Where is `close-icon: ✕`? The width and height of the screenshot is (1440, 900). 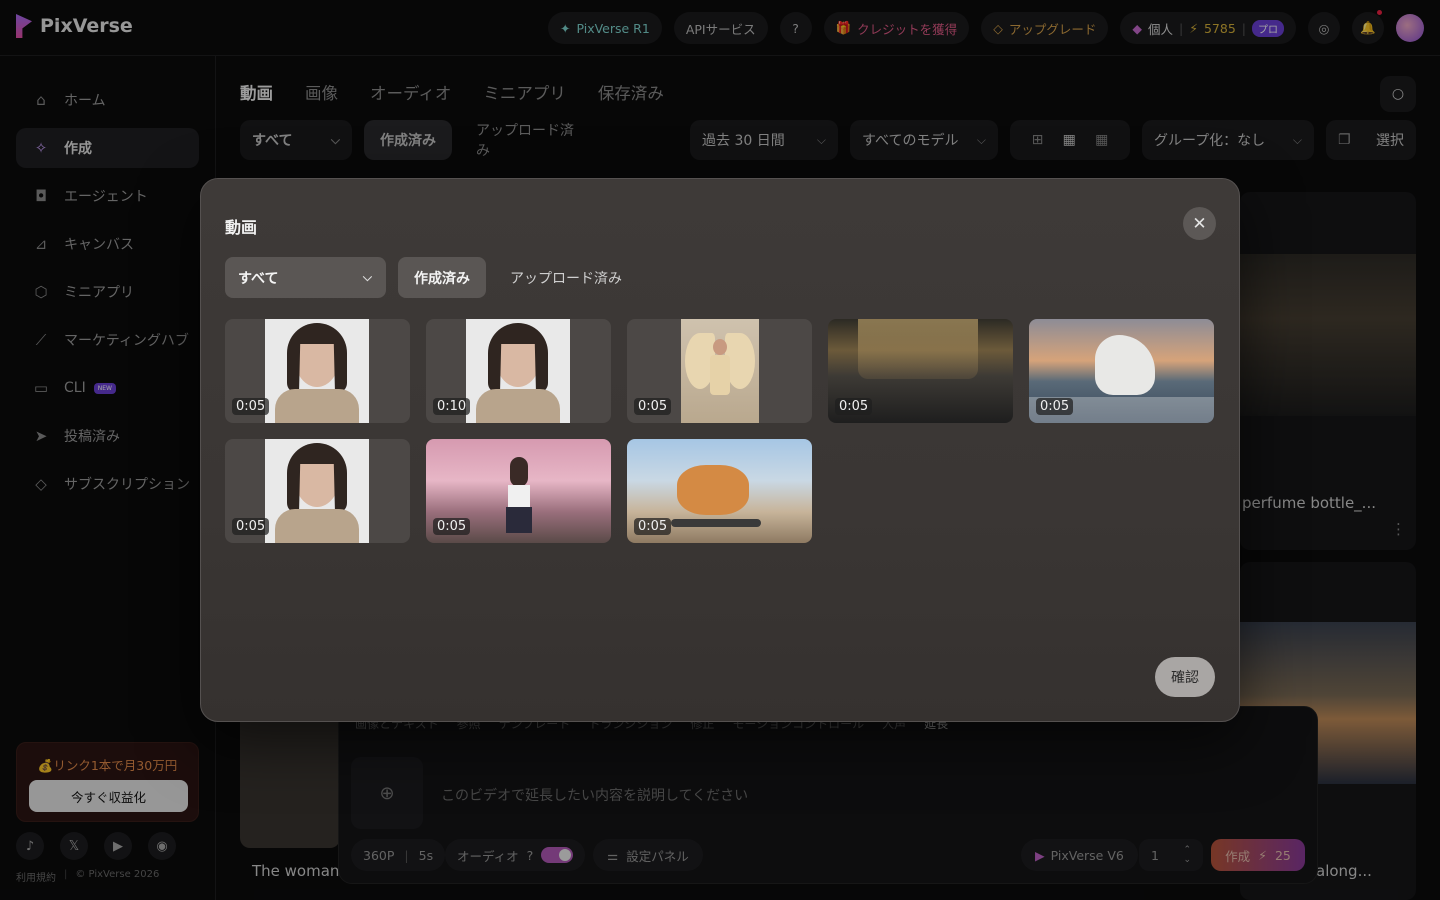 close-icon: ✕ is located at coordinates (1199, 223).